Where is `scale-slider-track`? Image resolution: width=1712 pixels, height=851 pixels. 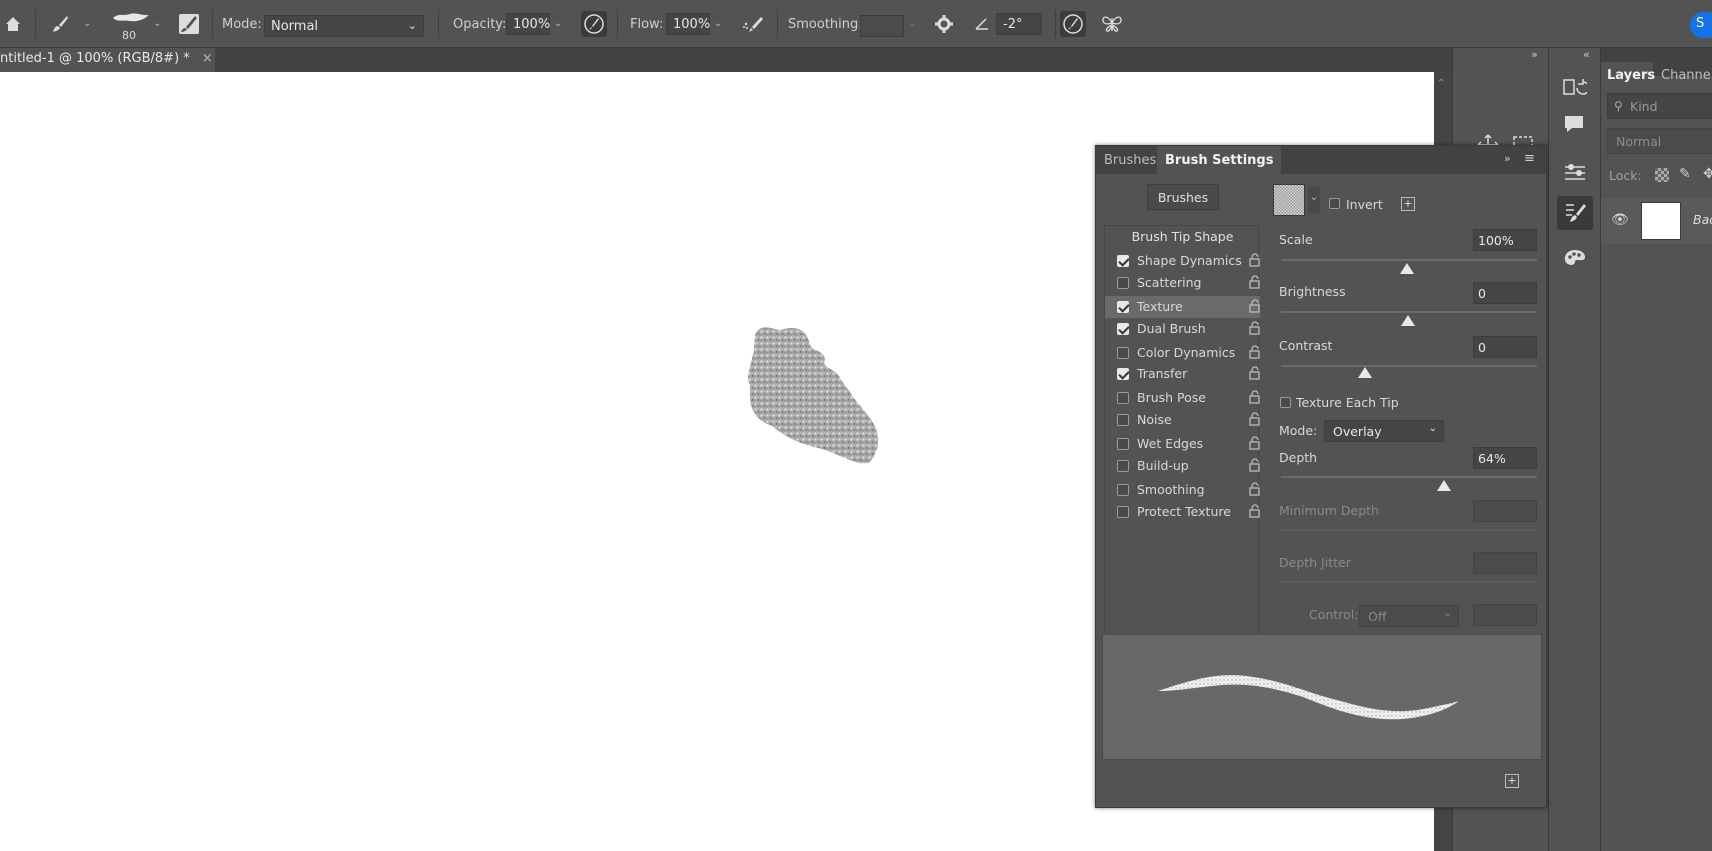
scale-slider-track is located at coordinates (1409, 260).